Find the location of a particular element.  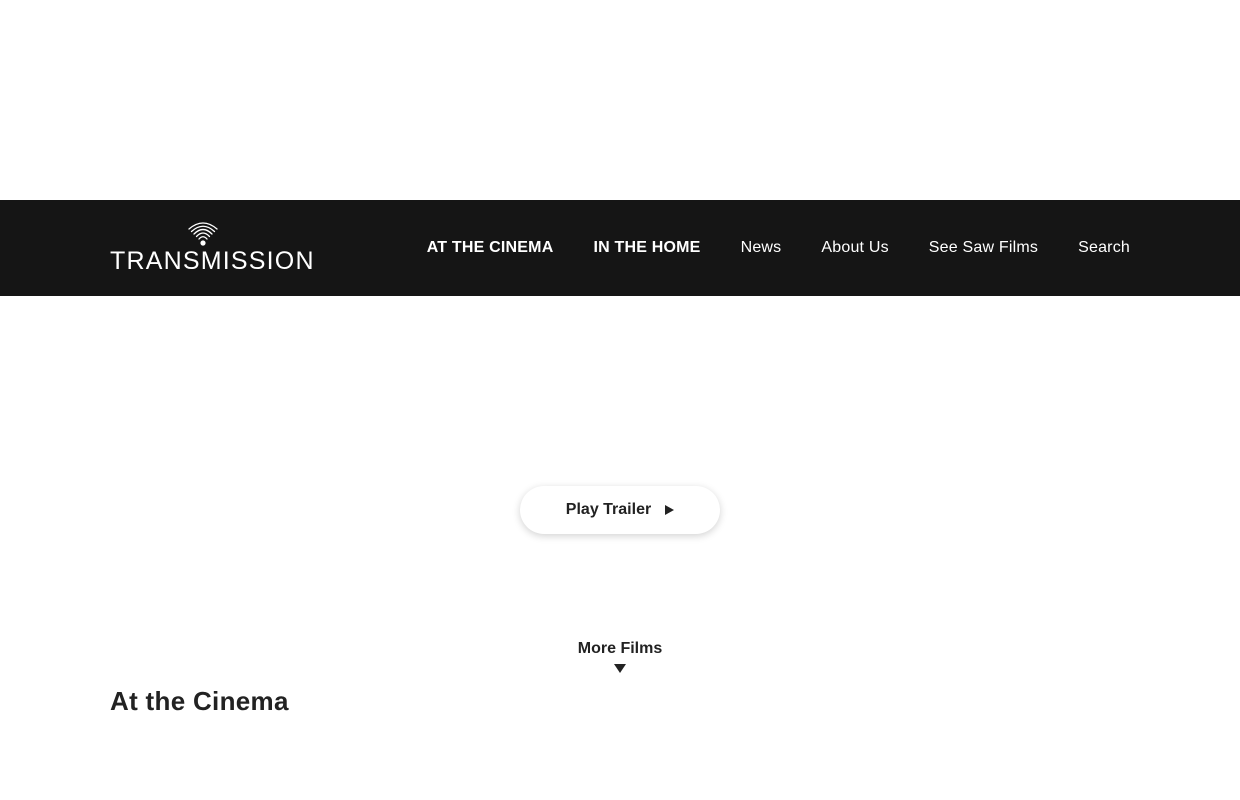

nav-about-us: About Us is located at coordinates (854, 248).